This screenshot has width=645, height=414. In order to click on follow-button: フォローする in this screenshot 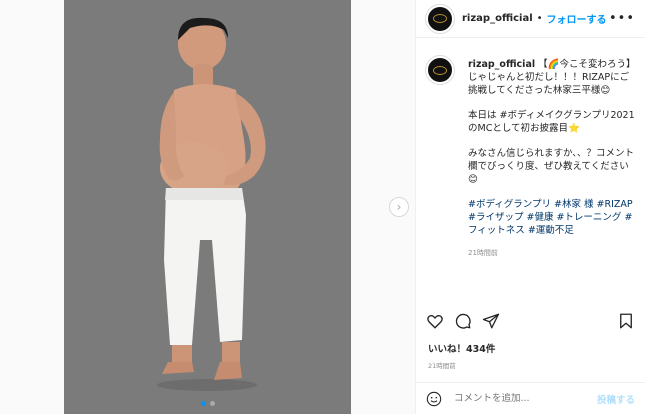, I will do `click(577, 18)`.